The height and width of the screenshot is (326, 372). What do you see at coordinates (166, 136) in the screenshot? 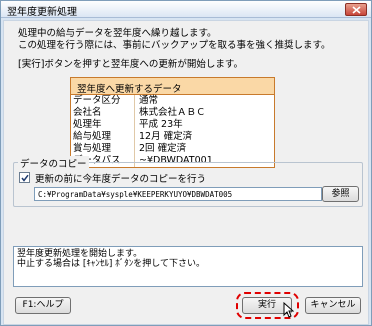
I see `row-value: 12月 確定済` at bounding box center [166, 136].